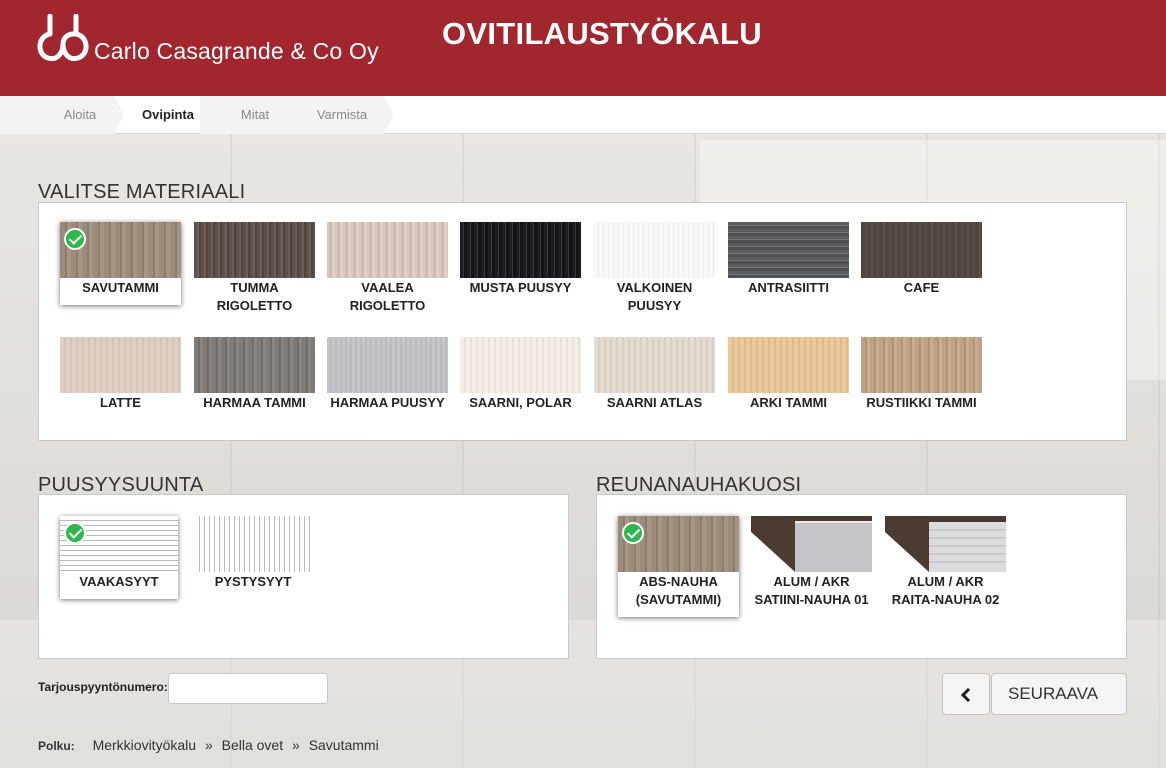 Image resolution: width=1166 pixels, height=768 pixels. Describe the element at coordinates (1059, 694) in the screenshot. I see `next-button: SEURAAVA` at that location.